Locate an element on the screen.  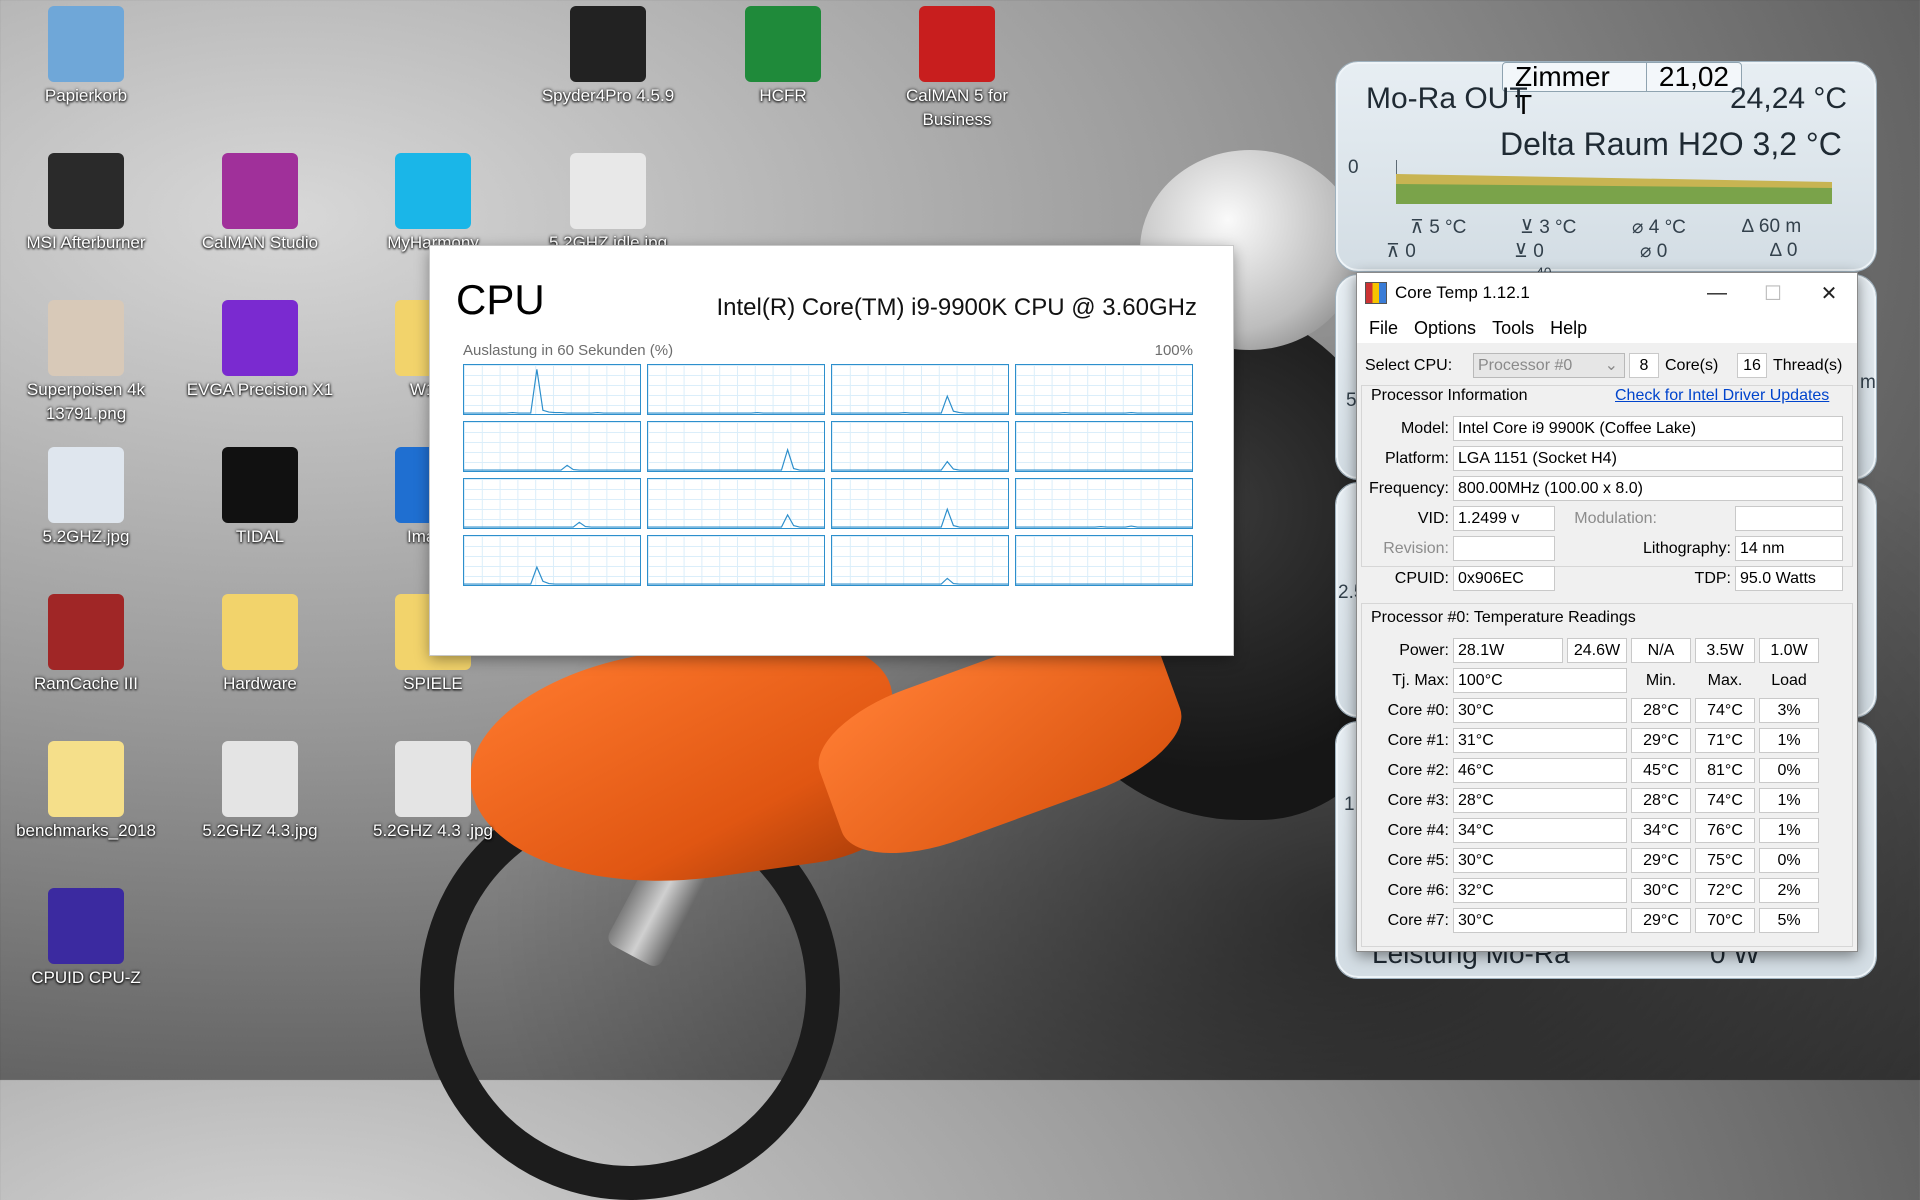
menu-tools: Tools is located at coordinates (1513, 328).